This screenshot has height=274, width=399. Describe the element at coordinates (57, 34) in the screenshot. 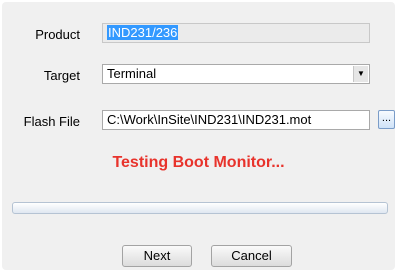

I see `product-label: Product` at that location.